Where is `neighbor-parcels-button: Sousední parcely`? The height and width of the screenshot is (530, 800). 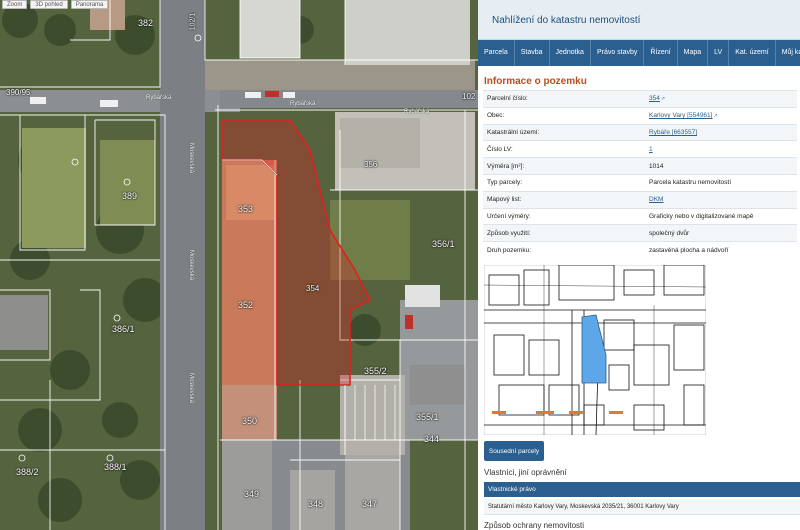 neighbor-parcels-button: Sousední parcely is located at coordinates (514, 451).